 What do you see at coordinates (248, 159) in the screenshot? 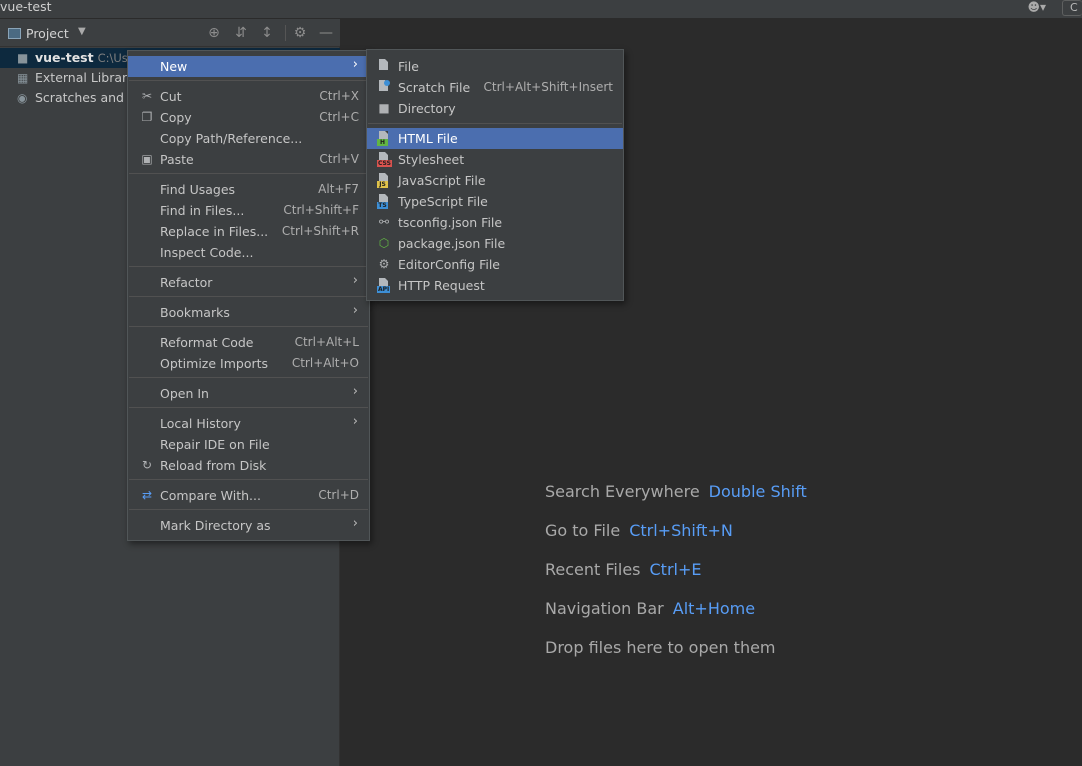
I see `menu-item-paste: ▣ Paste Ctrl+V` at bounding box center [248, 159].